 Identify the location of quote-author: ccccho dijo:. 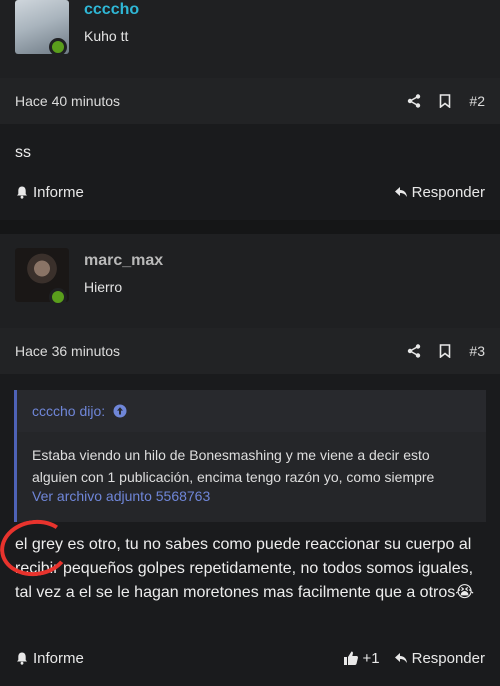
(68, 411).